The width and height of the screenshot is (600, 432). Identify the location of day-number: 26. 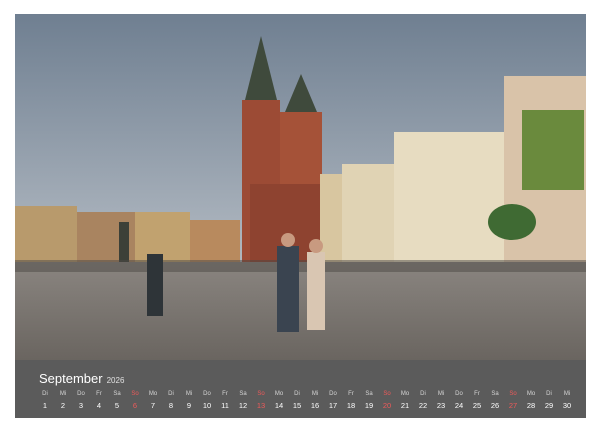
(495, 405).